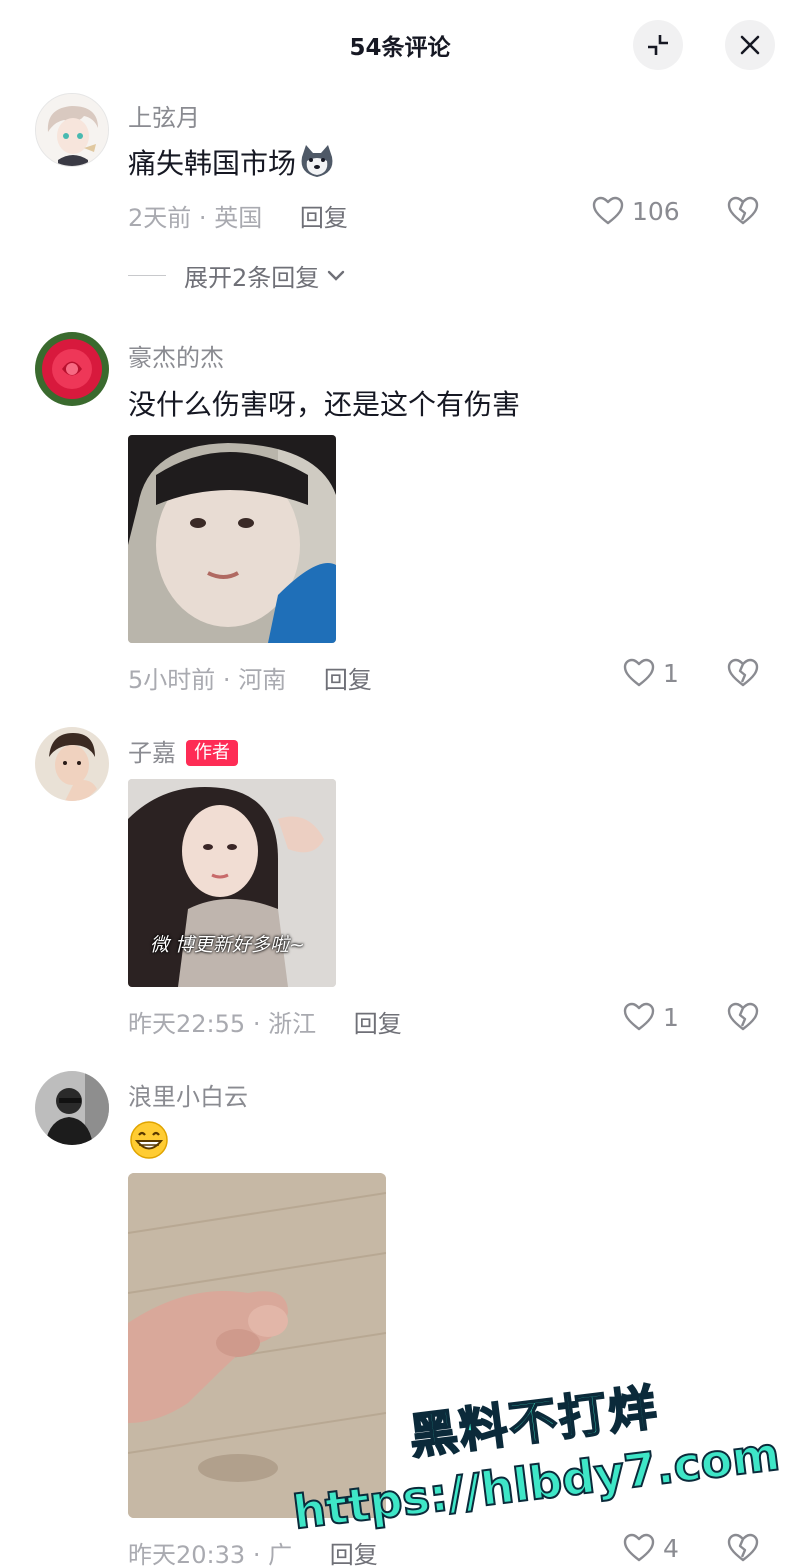  What do you see at coordinates (265, 1021) in the screenshot?
I see `comment-meta: 昨天22:55 · 浙江 回复` at bounding box center [265, 1021].